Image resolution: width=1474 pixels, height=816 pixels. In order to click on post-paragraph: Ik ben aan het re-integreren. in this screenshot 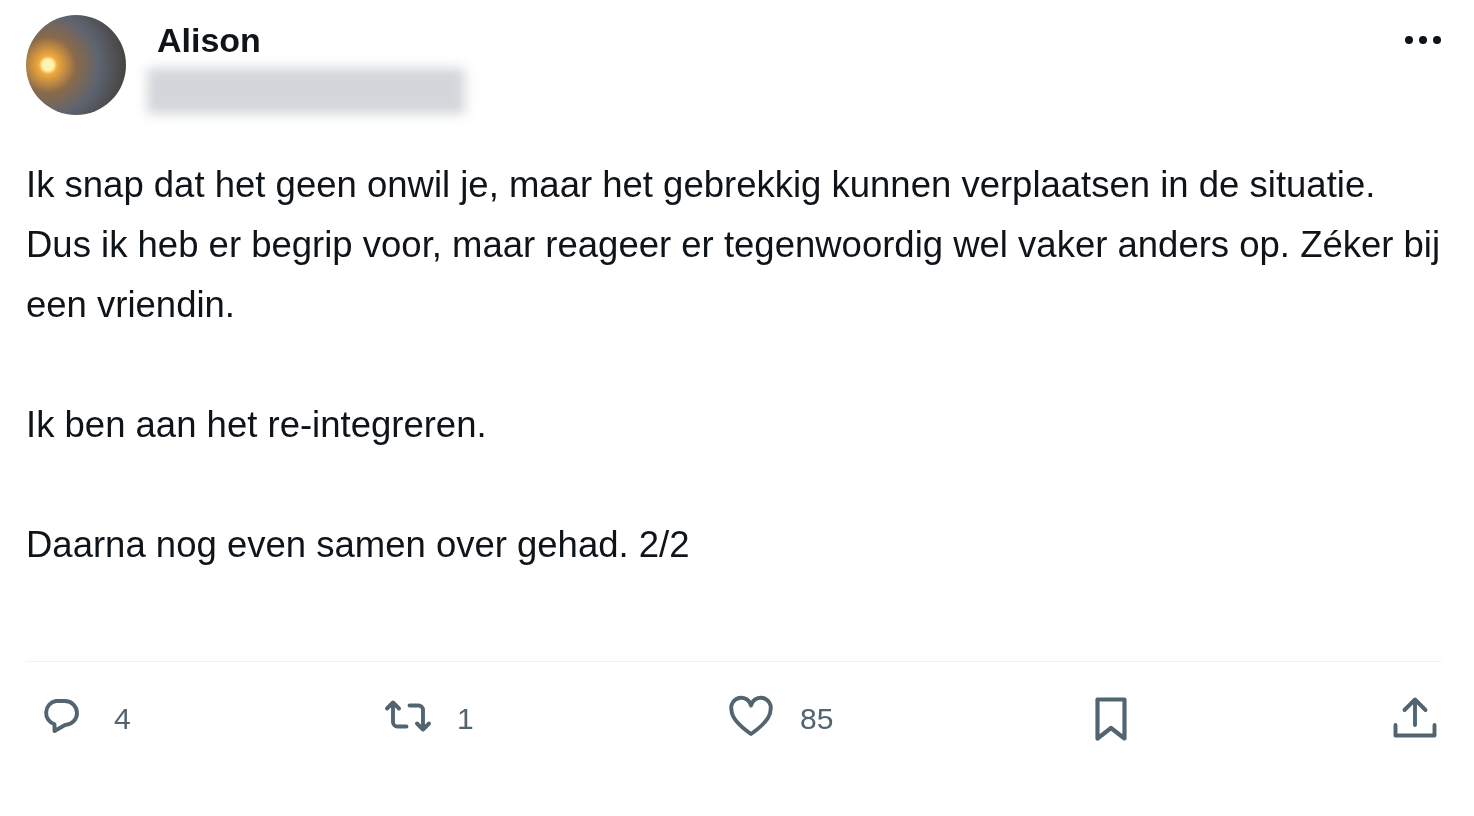, I will do `click(257, 425)`.